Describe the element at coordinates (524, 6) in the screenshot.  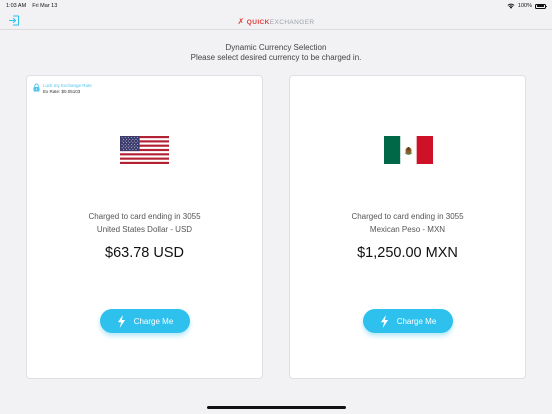
I see `battery-percent: 100%` at that location.